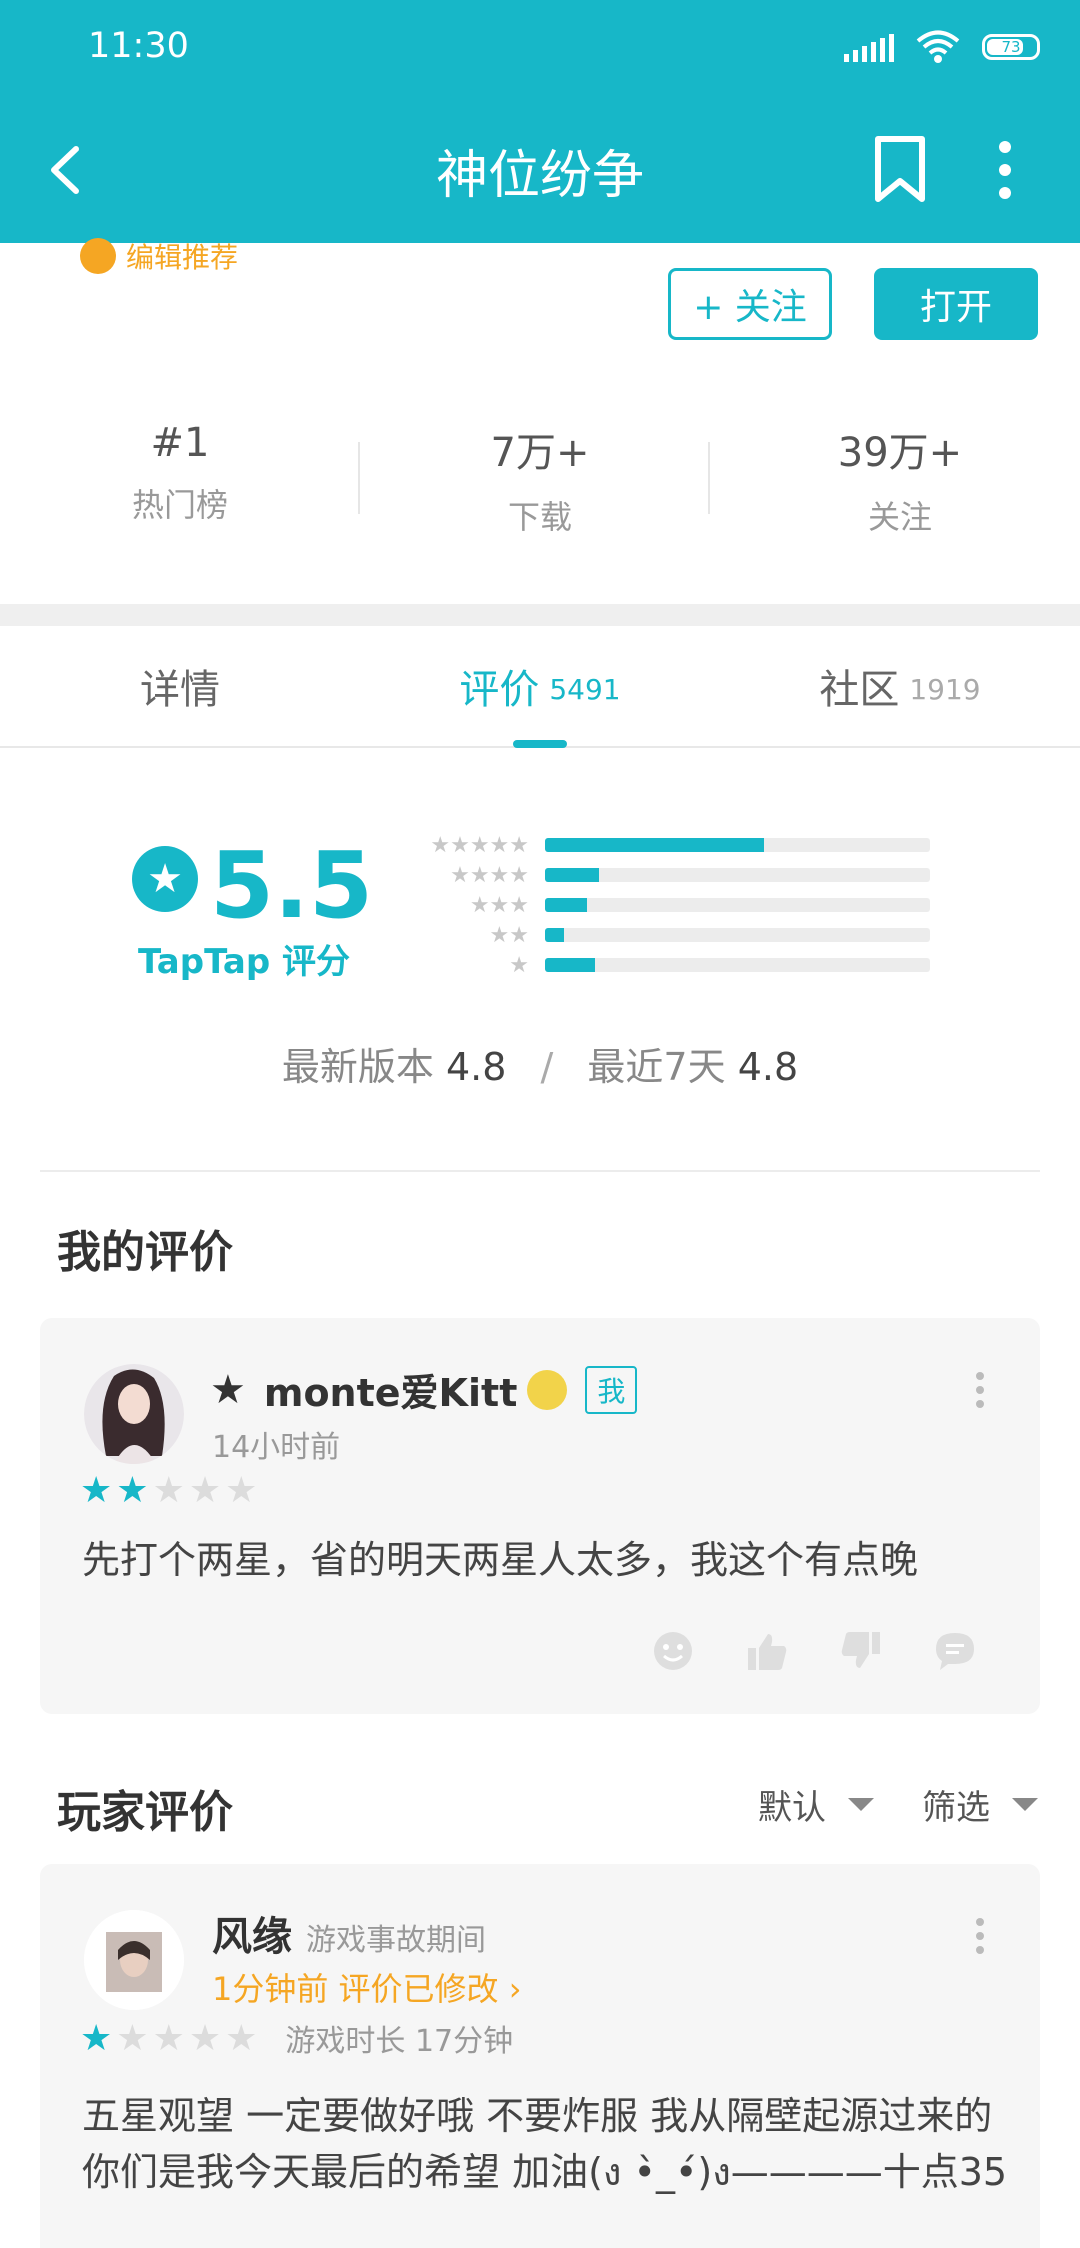 This screenshot has height=2248, width=1080. I want to click on section-gap, so click(540, 615).